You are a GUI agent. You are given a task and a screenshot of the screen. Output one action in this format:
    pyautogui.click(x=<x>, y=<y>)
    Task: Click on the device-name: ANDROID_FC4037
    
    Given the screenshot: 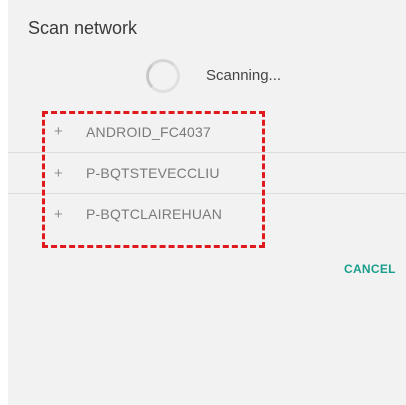 What is the action you would take?
    pyautogui.click(x=148, y=131)
    